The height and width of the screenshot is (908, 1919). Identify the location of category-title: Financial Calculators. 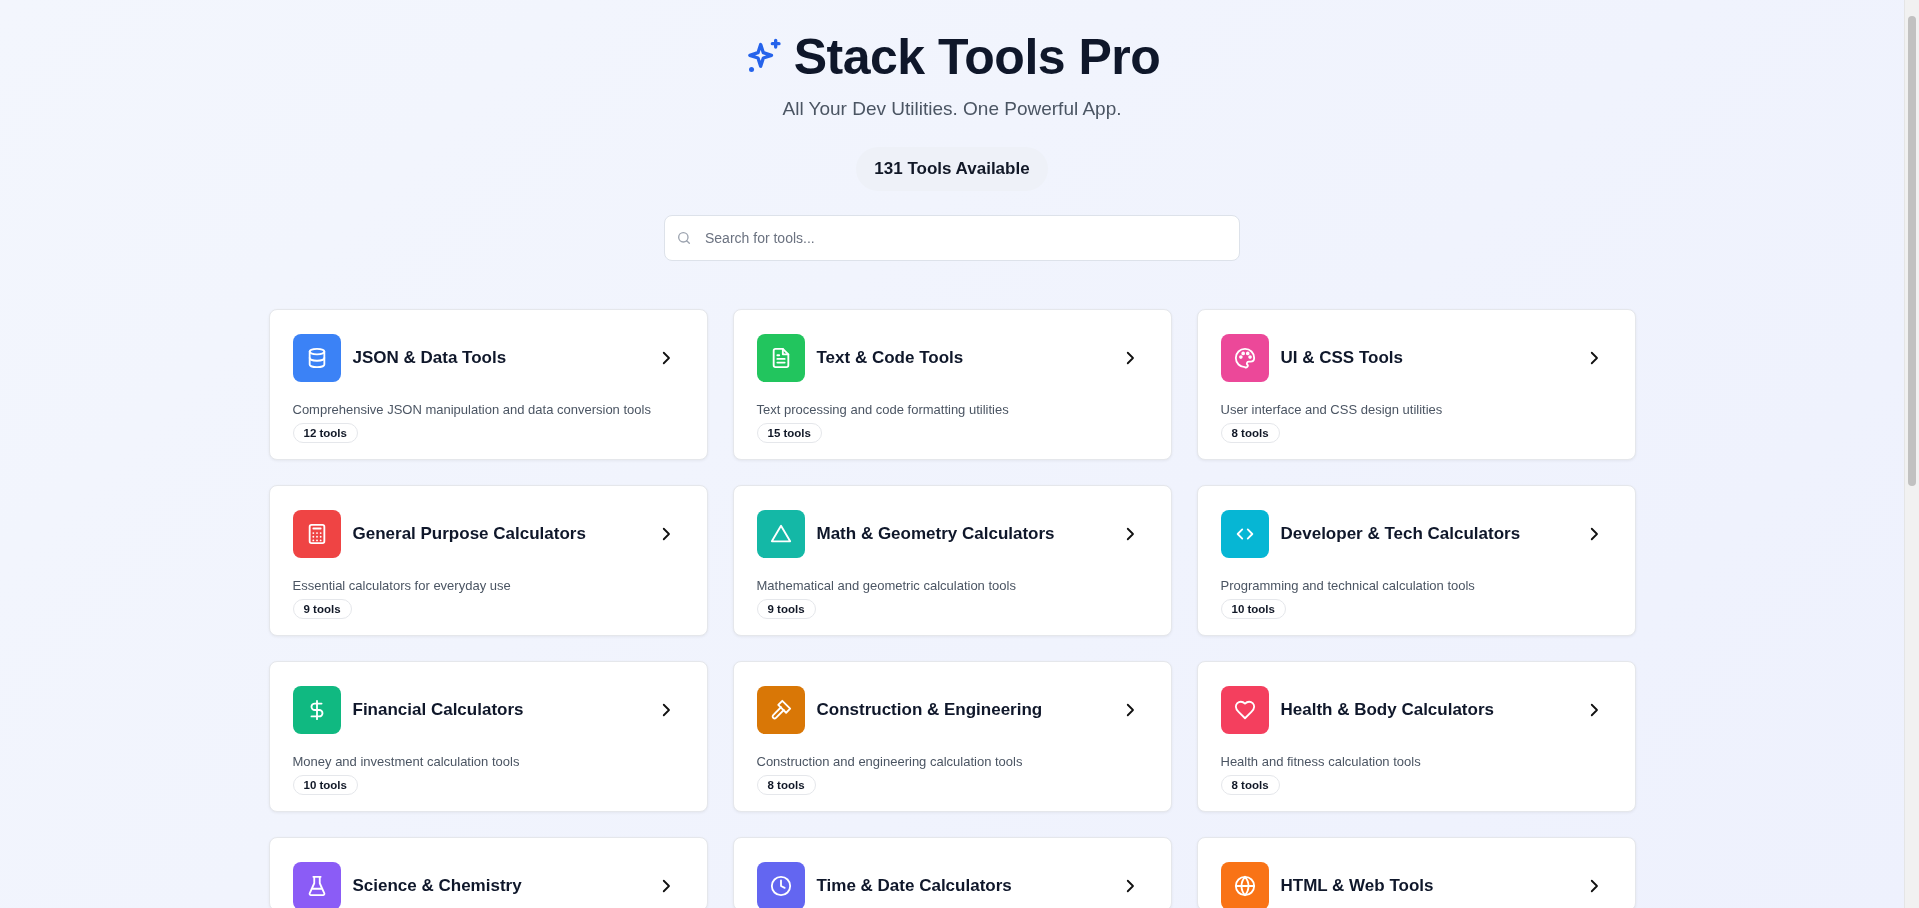
(438, 710).